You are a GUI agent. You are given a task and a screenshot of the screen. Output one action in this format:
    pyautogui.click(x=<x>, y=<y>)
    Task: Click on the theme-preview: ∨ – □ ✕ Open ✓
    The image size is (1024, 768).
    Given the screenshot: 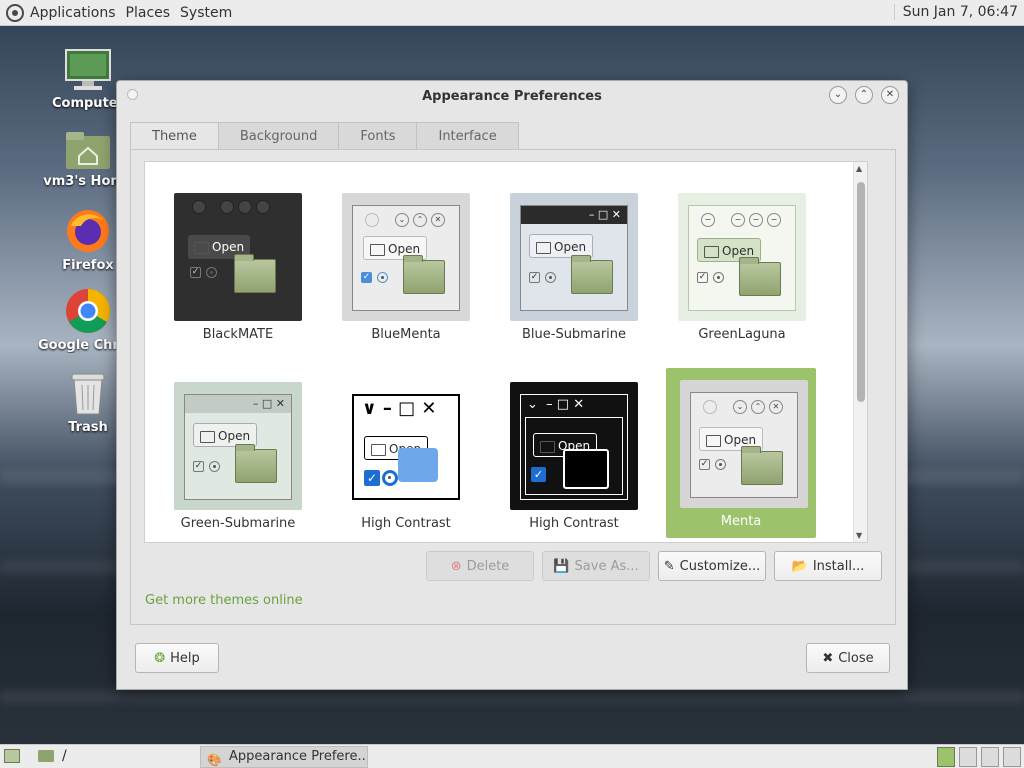 What is the action you would take?
    pyautogui.click(x=406, y=446)
    